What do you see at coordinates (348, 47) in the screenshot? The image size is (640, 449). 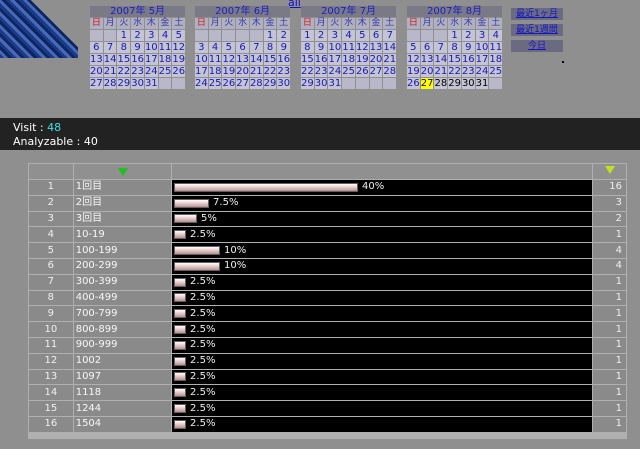 I see `calendar-day: 11` at bounding box center [348, 47].